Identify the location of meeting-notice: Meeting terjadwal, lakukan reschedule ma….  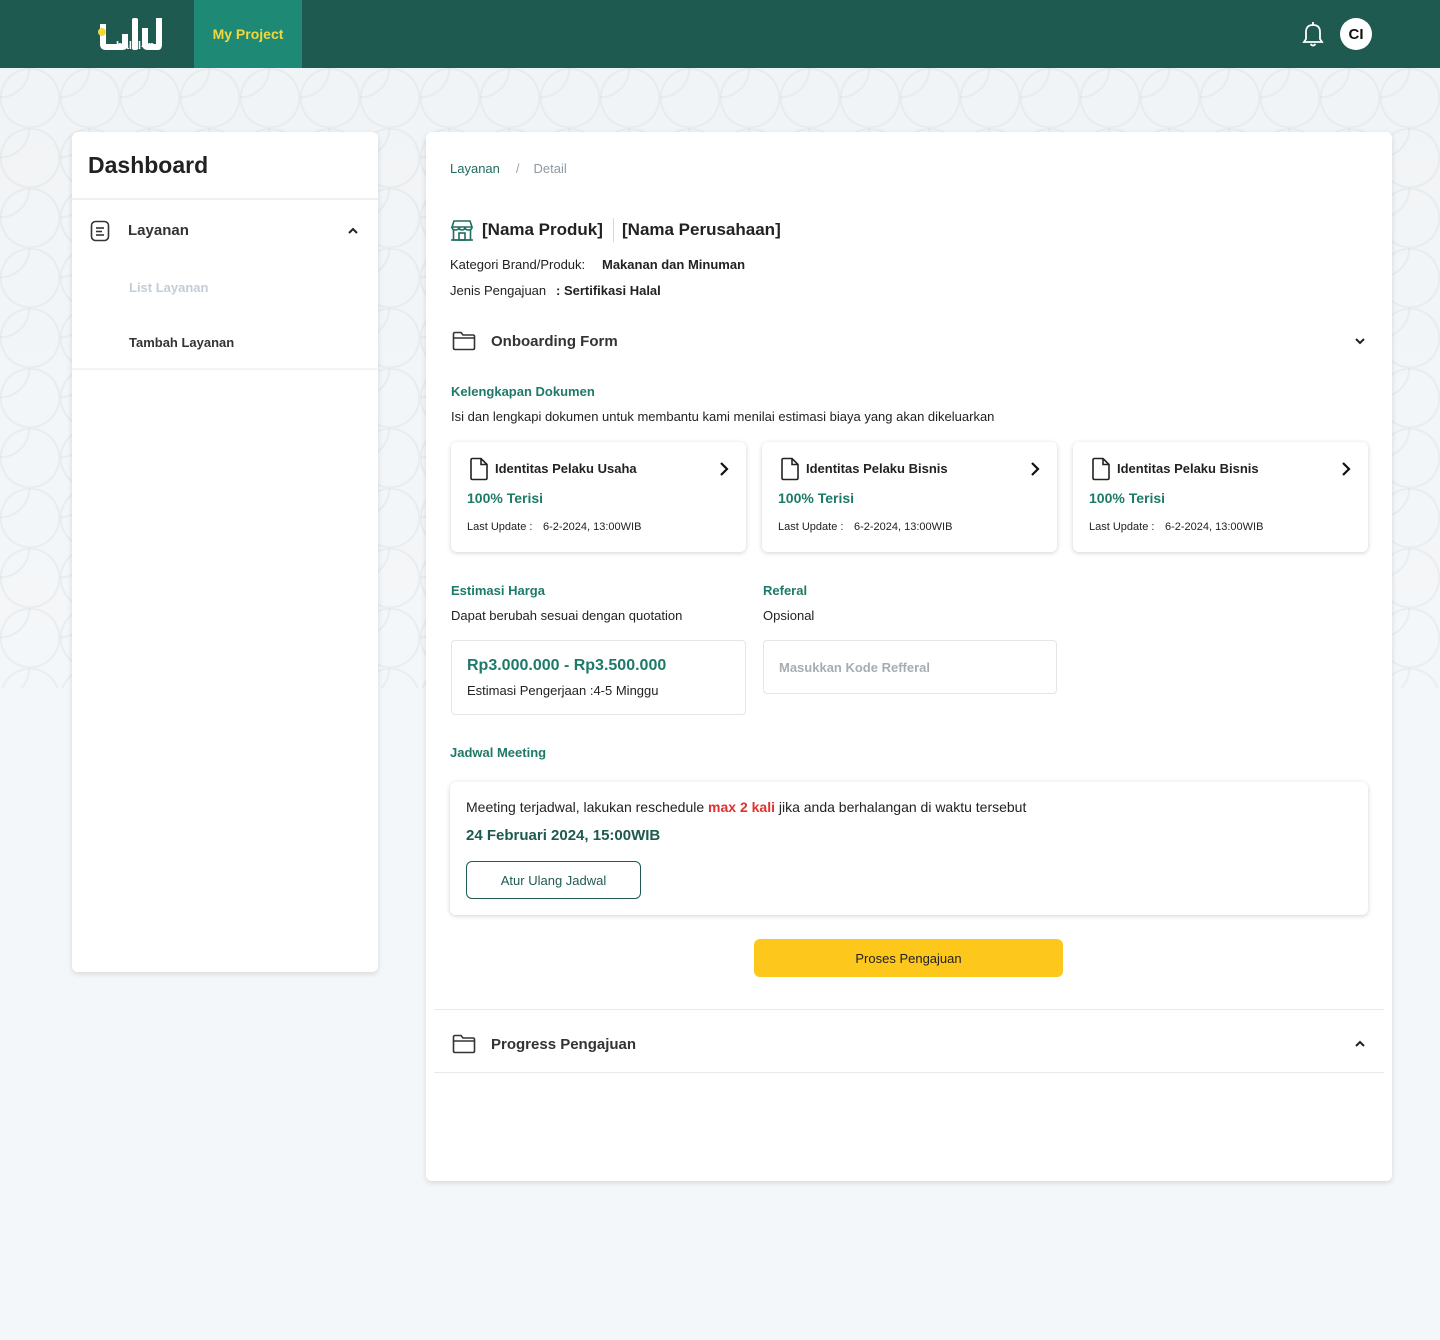
(746, 807).